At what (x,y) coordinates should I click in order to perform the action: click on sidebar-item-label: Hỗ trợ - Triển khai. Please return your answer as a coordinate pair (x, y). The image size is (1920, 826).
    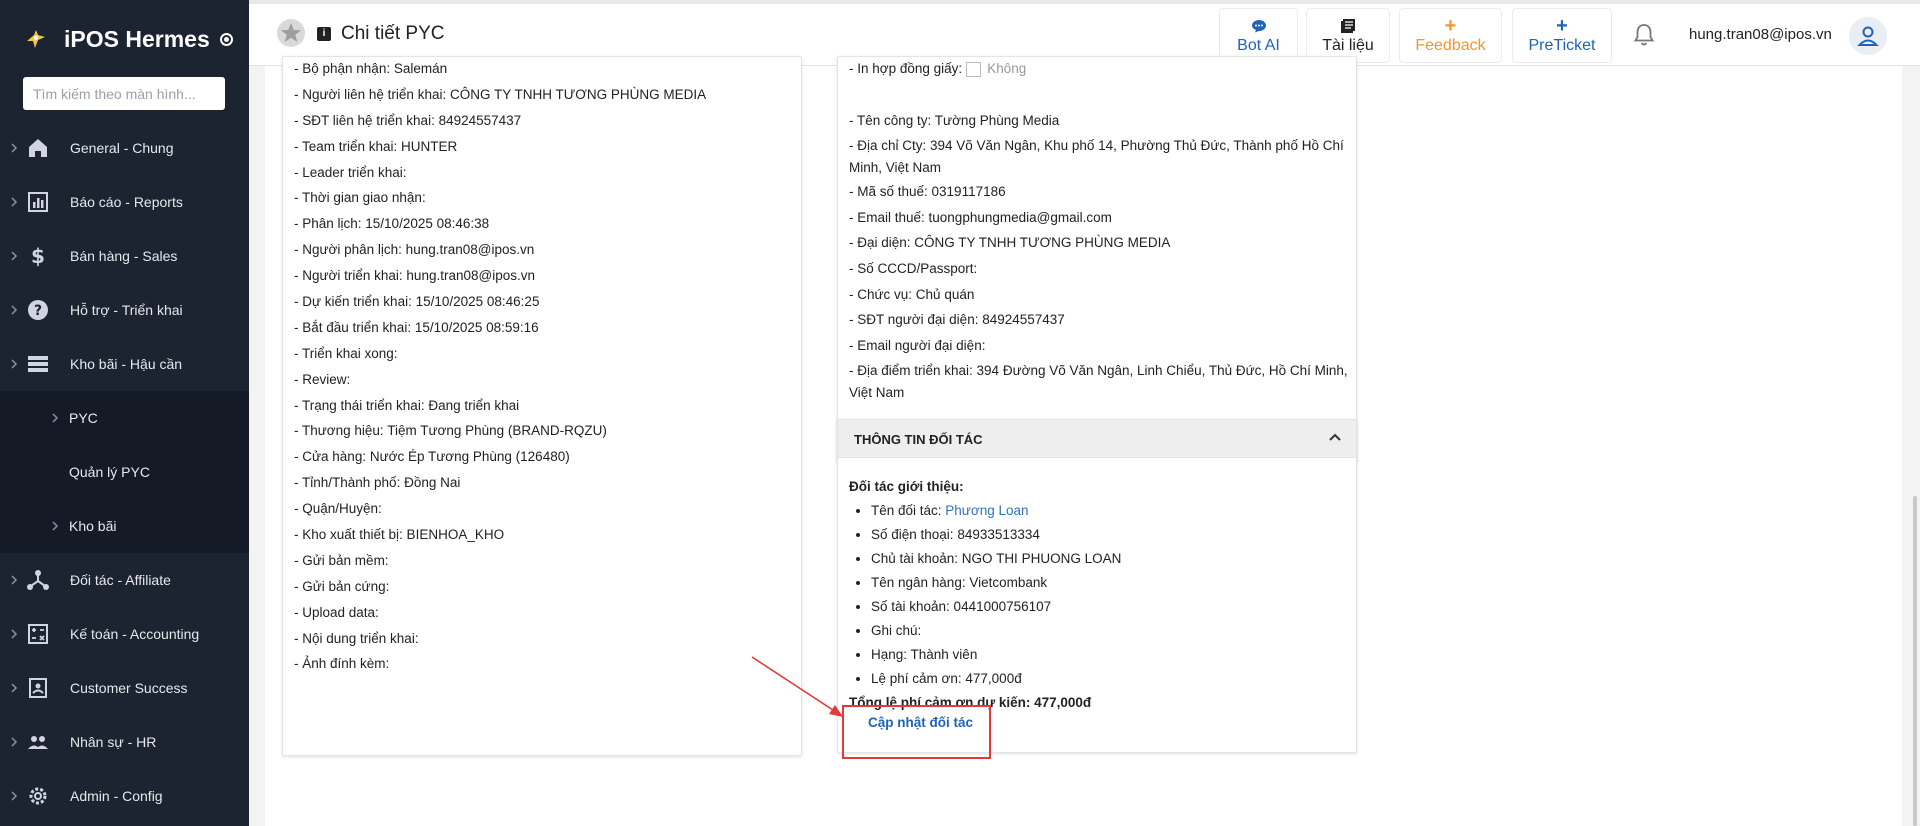
    Looking at the image, I should click on (126, 310).